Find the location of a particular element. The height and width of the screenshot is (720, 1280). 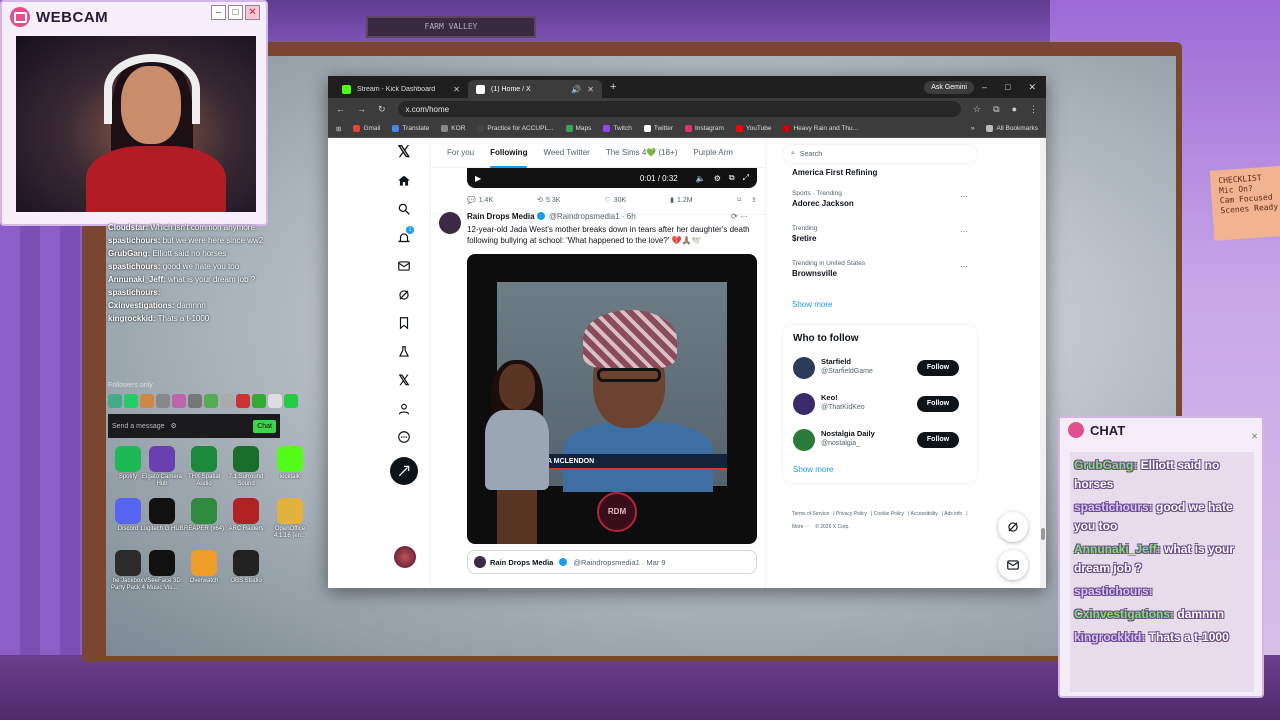

trends-show-more-link: Show more is located at coordinates (812, 304).